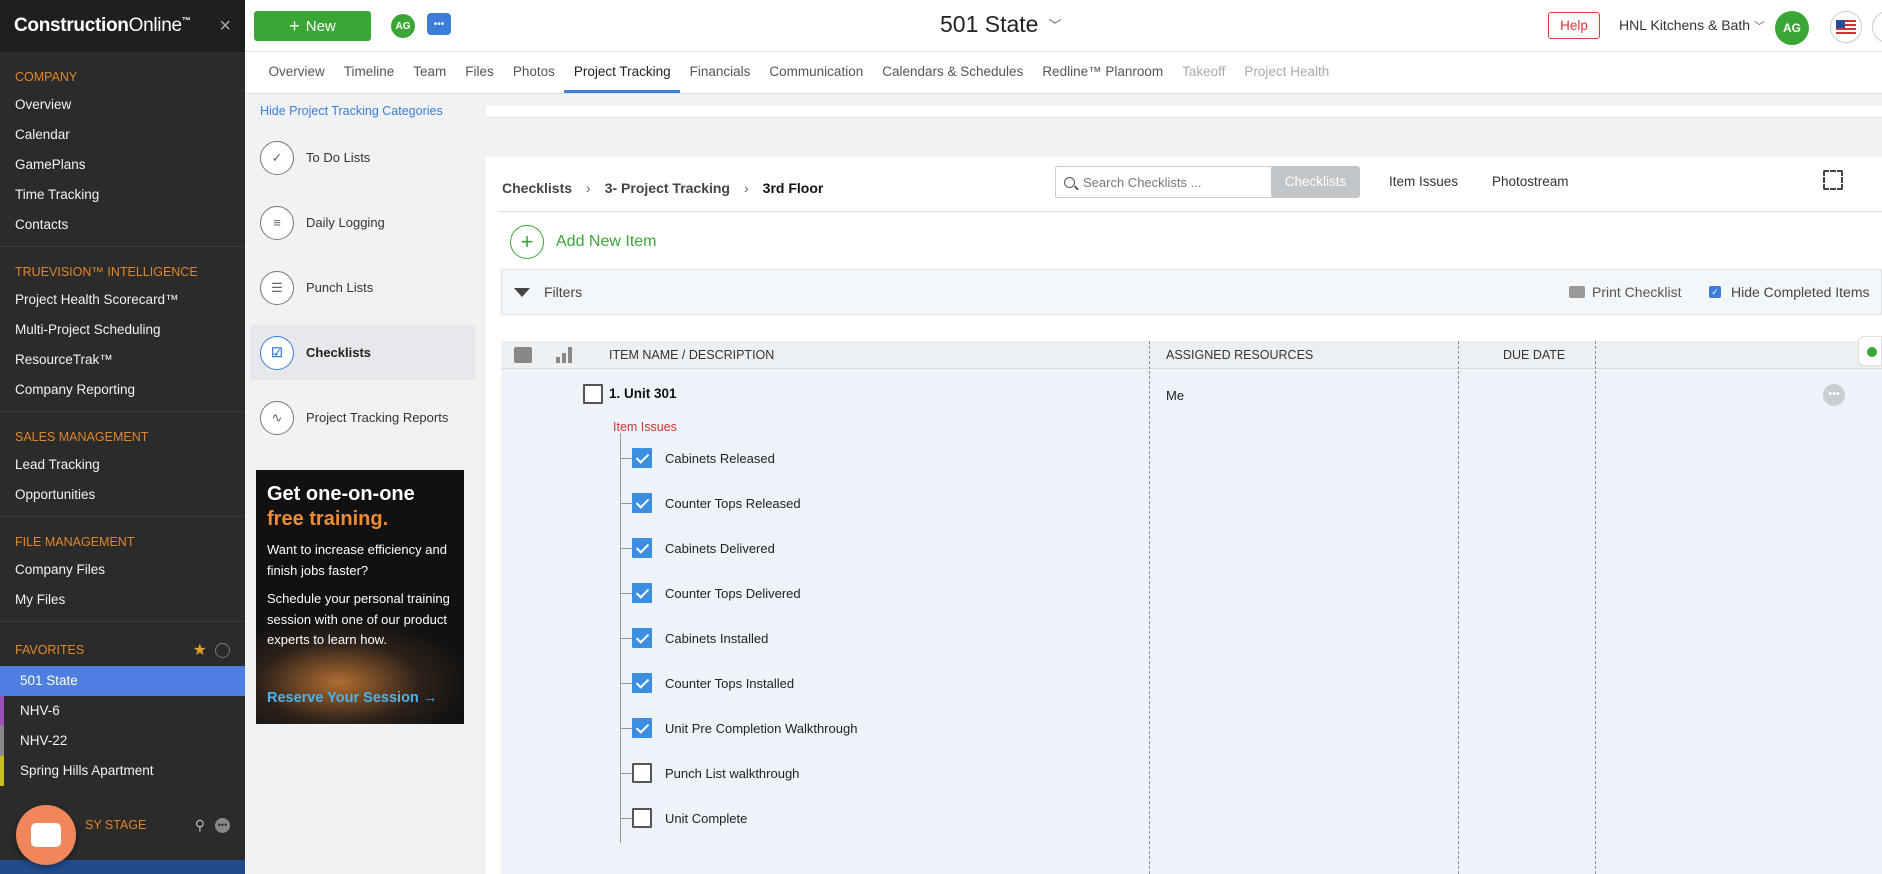  I want to click on profile-icon, so click(1877, 27).